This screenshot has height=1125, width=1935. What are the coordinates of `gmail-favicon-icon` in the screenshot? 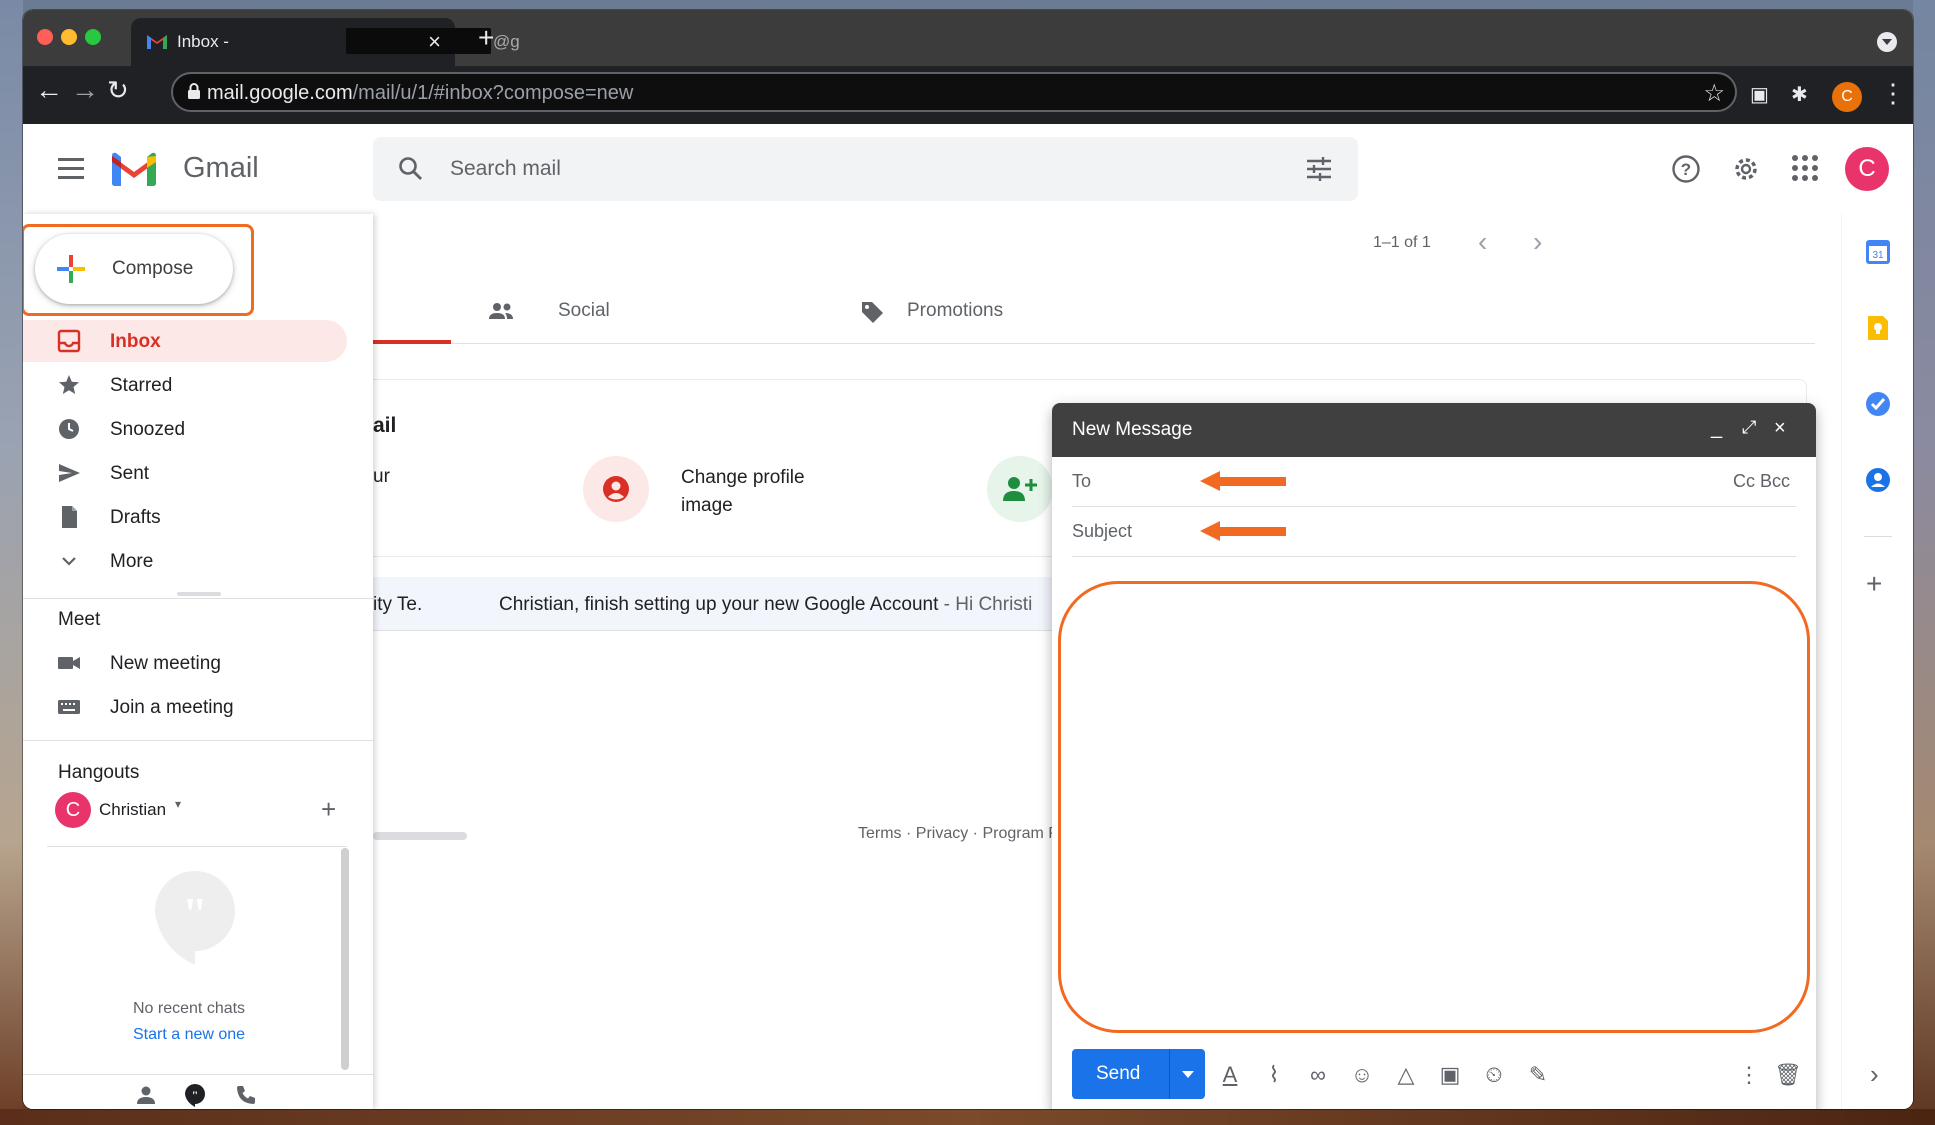 It's located at (157, 42).